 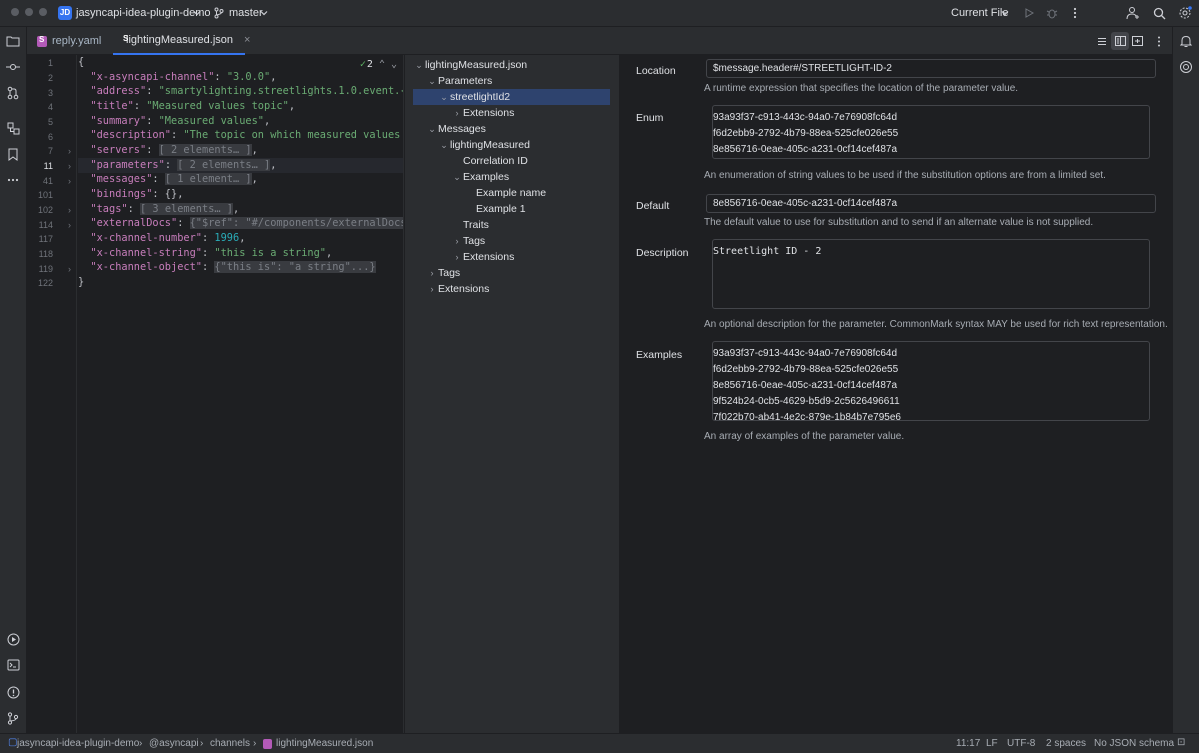 I want to click on tab-lightingmeasured-json: lightingMeasured.json ×, so click(x=181, y=41).